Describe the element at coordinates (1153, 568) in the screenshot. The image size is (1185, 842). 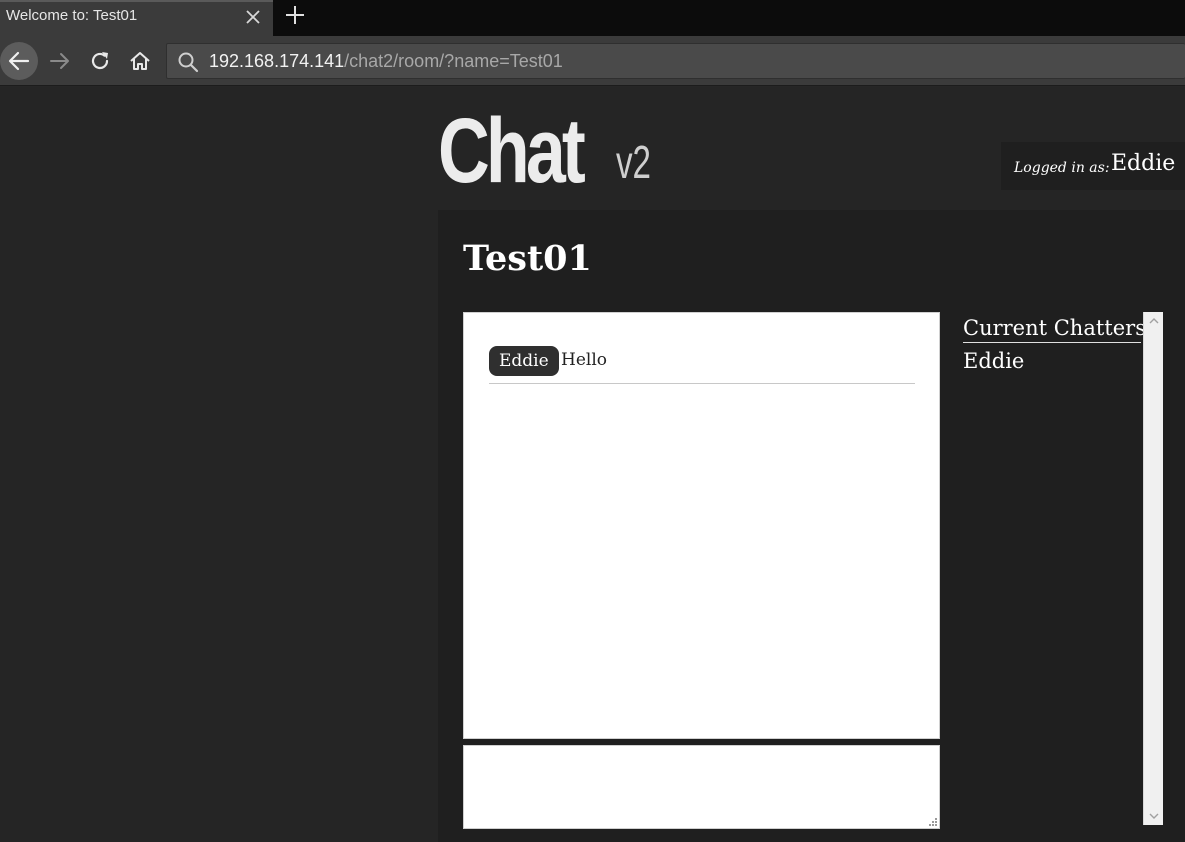
I see `chatters-scrollbar` at that location.